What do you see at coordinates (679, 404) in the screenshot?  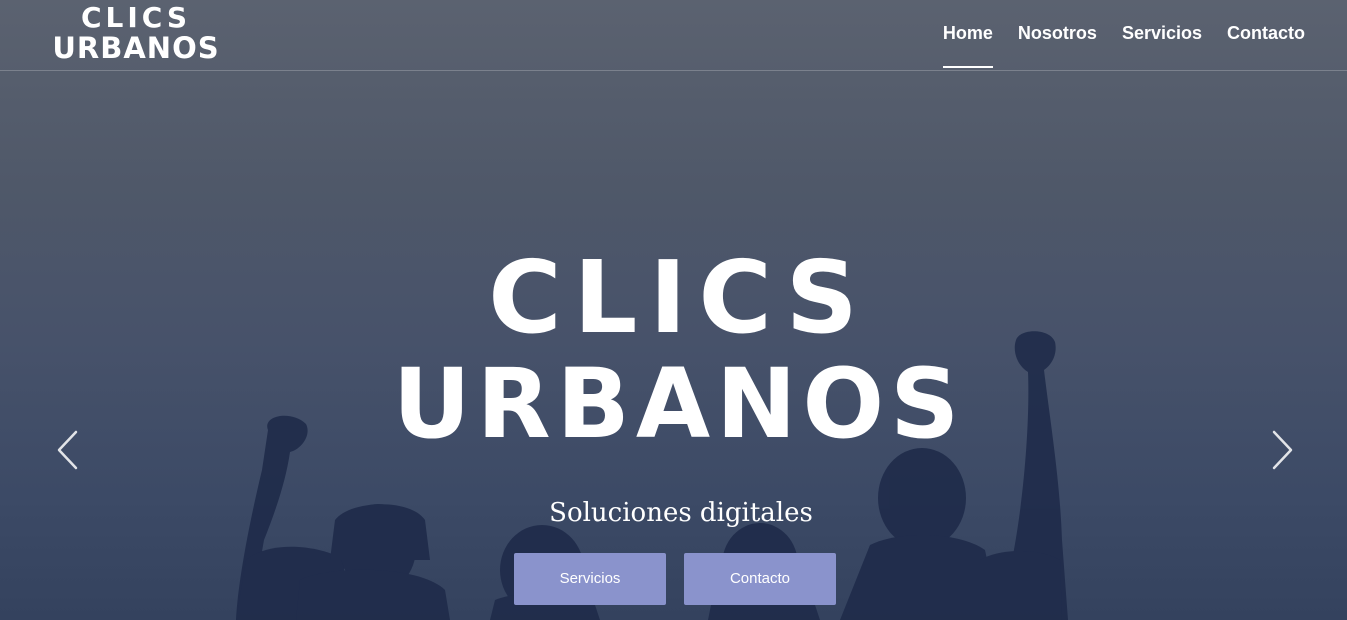 I see `hero-title-line2: URBANOS` at bounding box center [679, 404].